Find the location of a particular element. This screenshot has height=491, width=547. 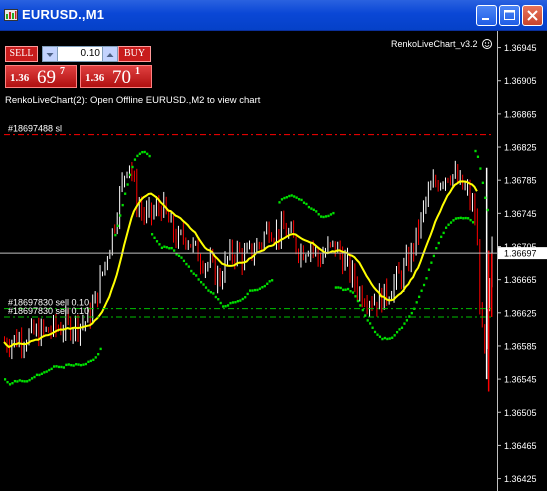

lot-size-input: 0.10 is located at coordinates (80, 54).